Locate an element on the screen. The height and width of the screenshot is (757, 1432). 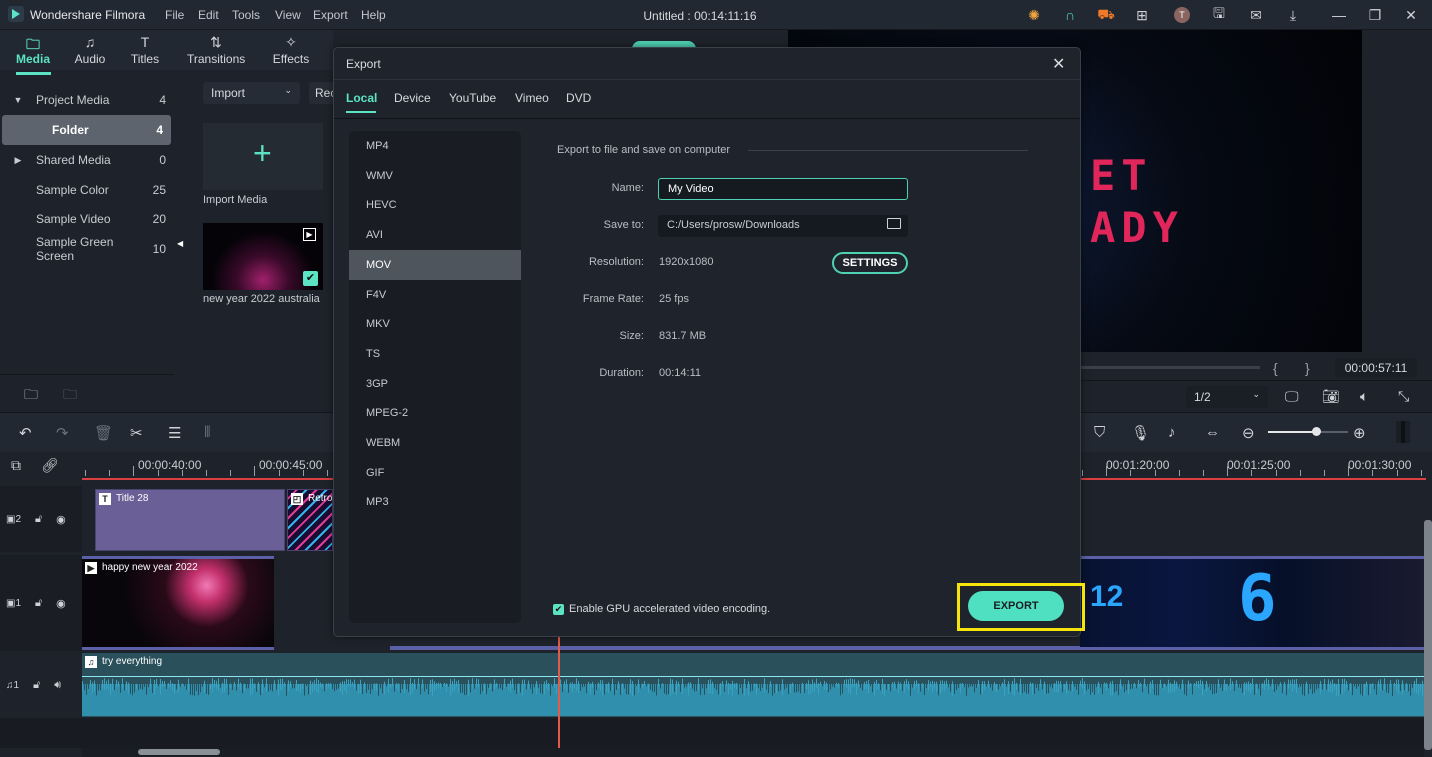
snapshot-icon: 📷︎ is located at coordinates (1331, 396).